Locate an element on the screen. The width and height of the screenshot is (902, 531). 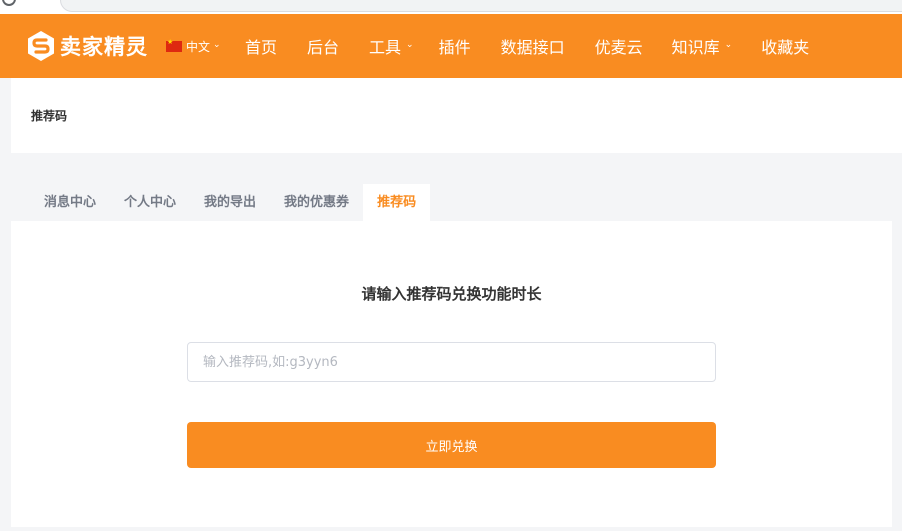
address-bar is located at coordinates (481, 6).